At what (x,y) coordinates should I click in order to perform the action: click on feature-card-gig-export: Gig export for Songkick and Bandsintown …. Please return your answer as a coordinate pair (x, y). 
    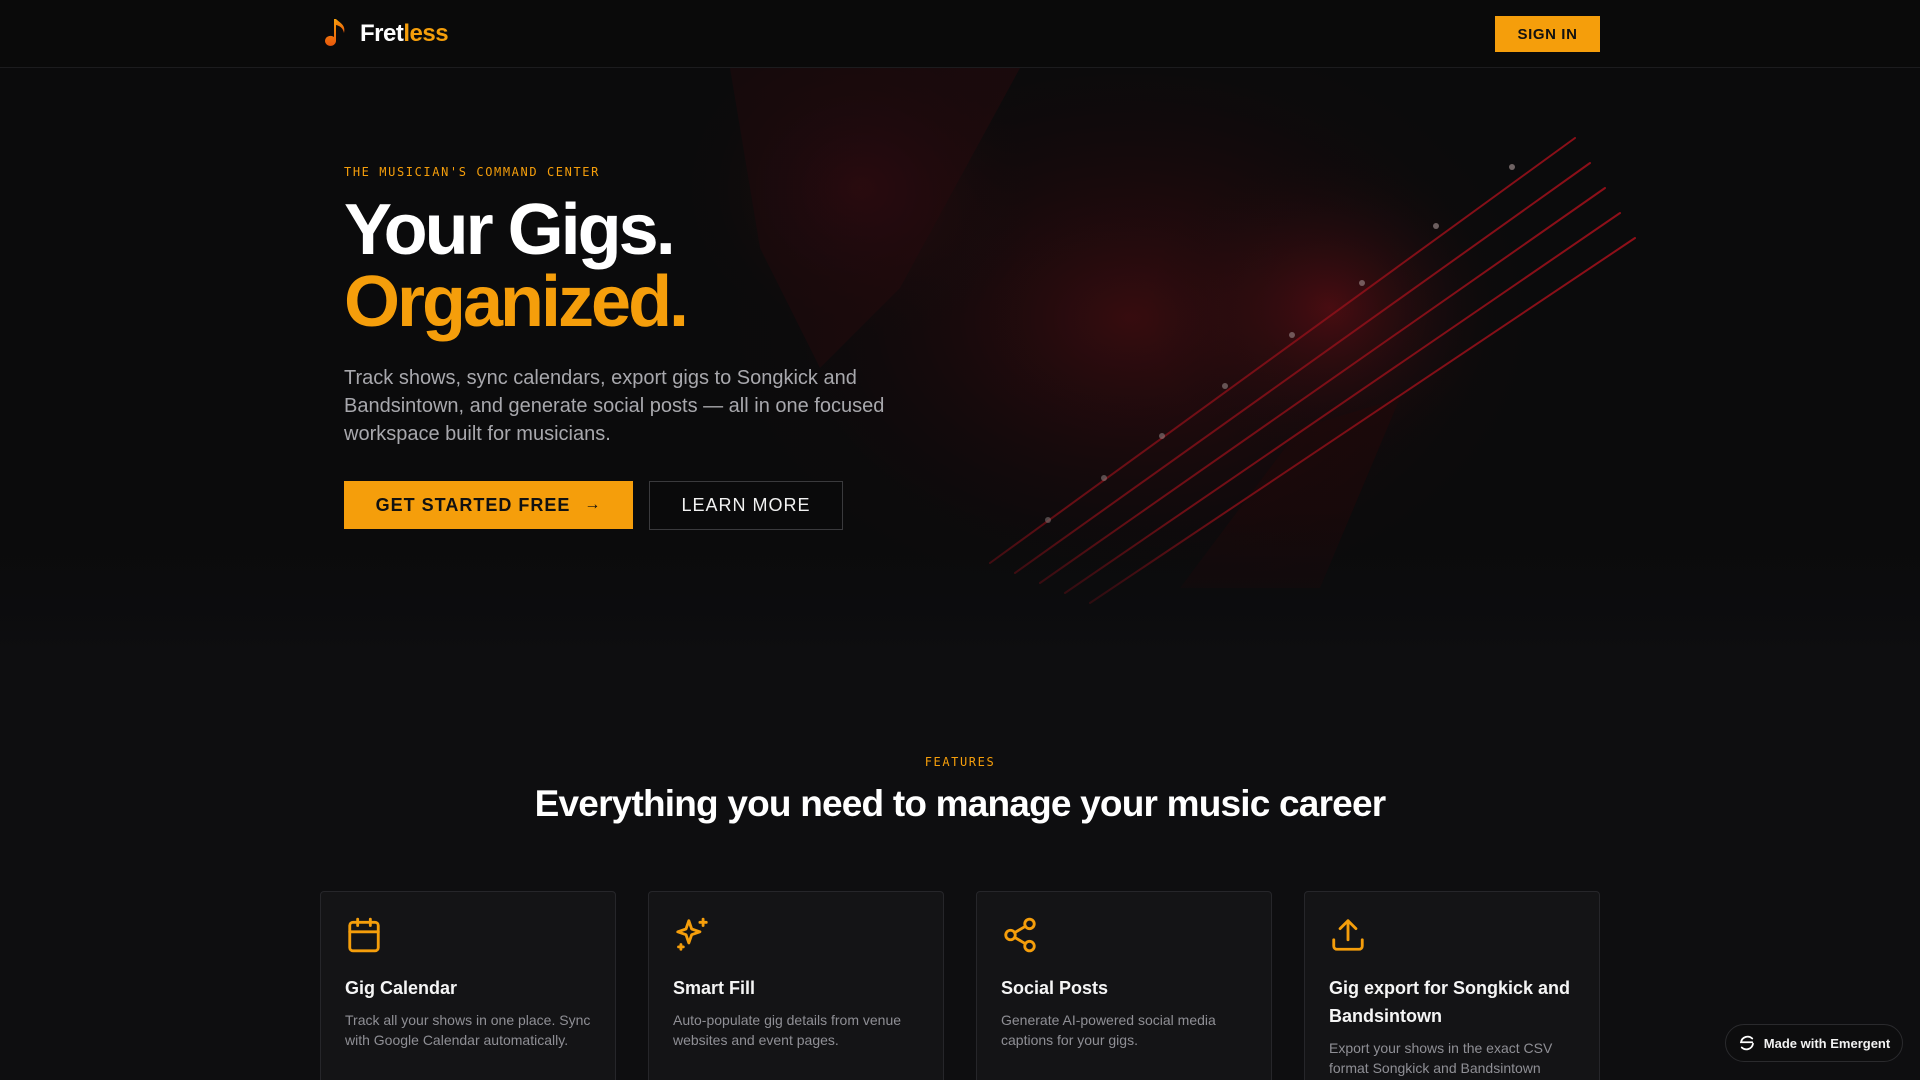
    Looking at the image, I should click on (1452, 985).